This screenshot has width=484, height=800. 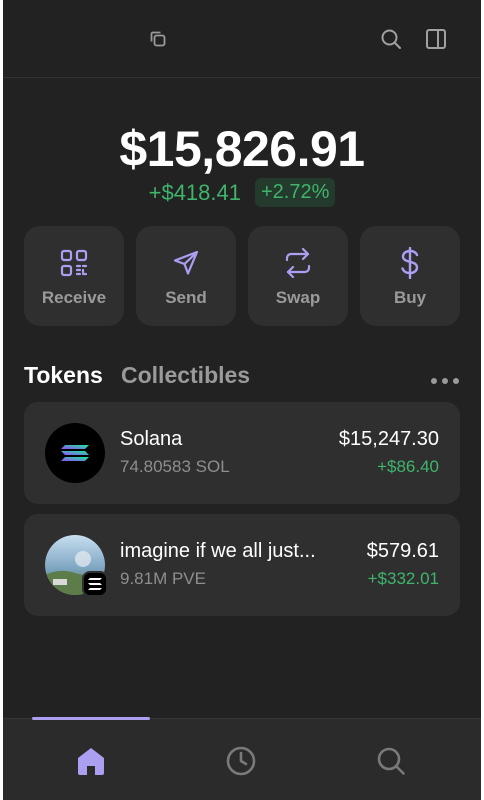 What do you see at coordinates (408, 466) in the screenshot?
I see `token-change: +$86.40` at bounding box center [408, 466].